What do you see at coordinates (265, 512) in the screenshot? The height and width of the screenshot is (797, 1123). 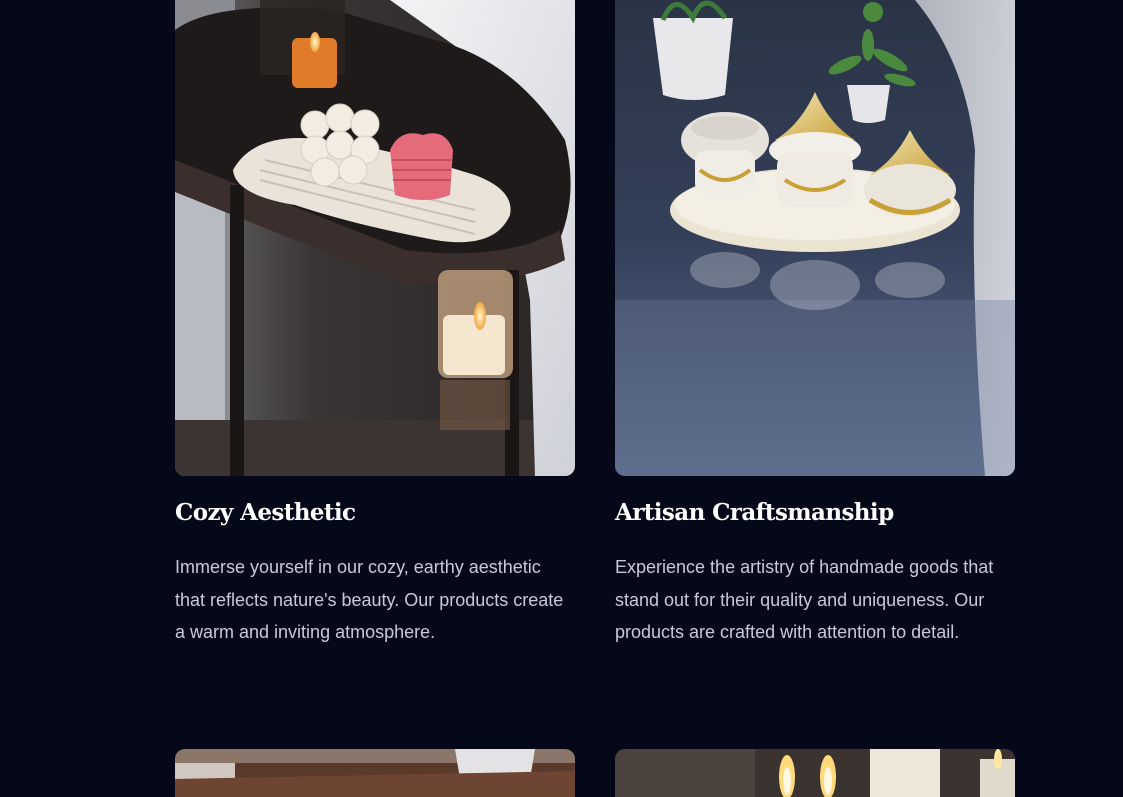 I see `feature-title: Cozy Aesthetic` at bounding box center [265, 512].